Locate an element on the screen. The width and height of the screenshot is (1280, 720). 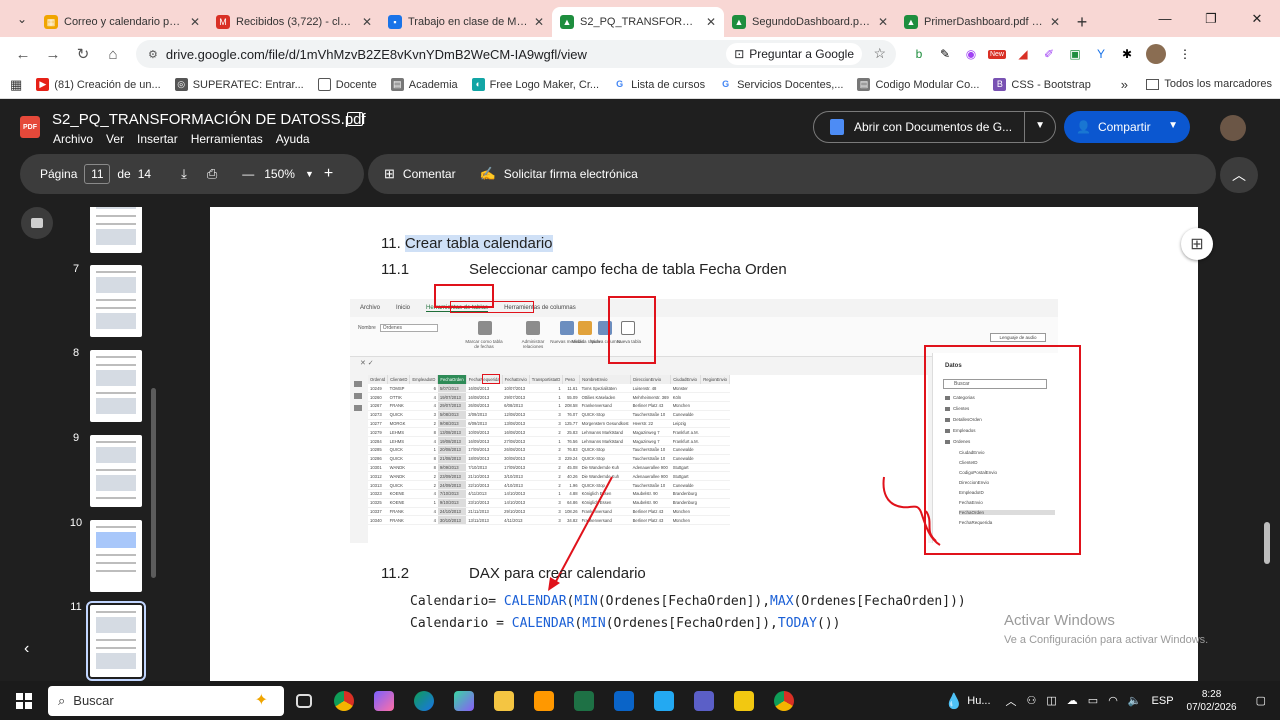
home-icon: ⌂ is located at coordinates (113, 54).